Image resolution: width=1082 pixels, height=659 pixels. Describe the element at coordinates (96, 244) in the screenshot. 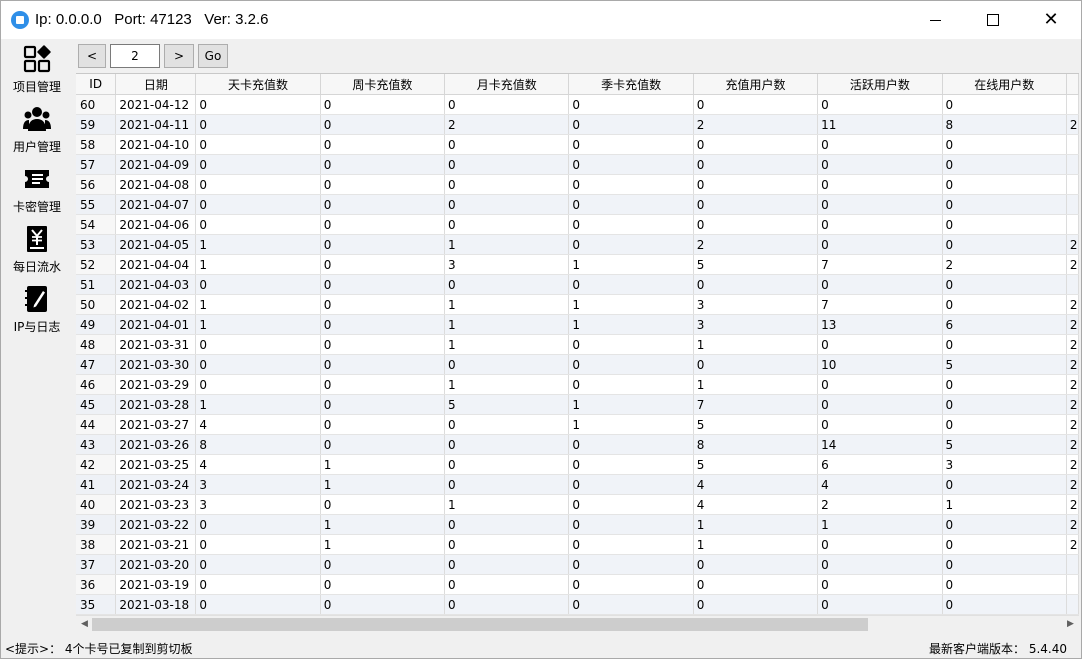

I see `table-cell: 53` at that location.